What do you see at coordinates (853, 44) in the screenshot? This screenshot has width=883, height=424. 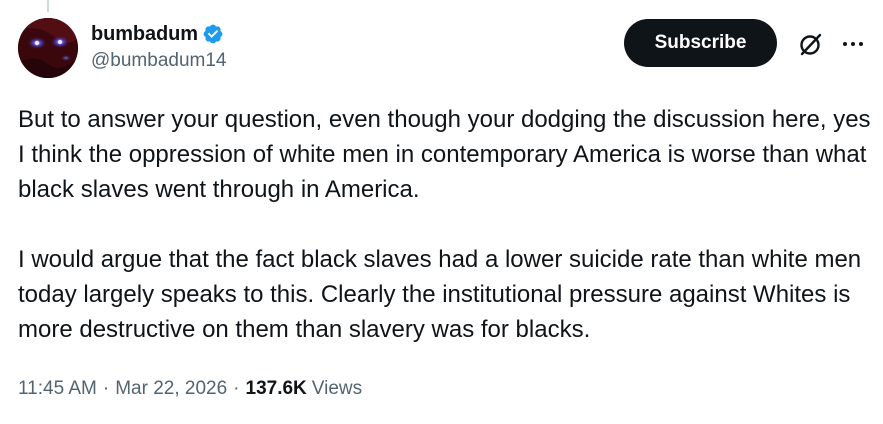 I see `more-icon` at bounding box center [853, 44].